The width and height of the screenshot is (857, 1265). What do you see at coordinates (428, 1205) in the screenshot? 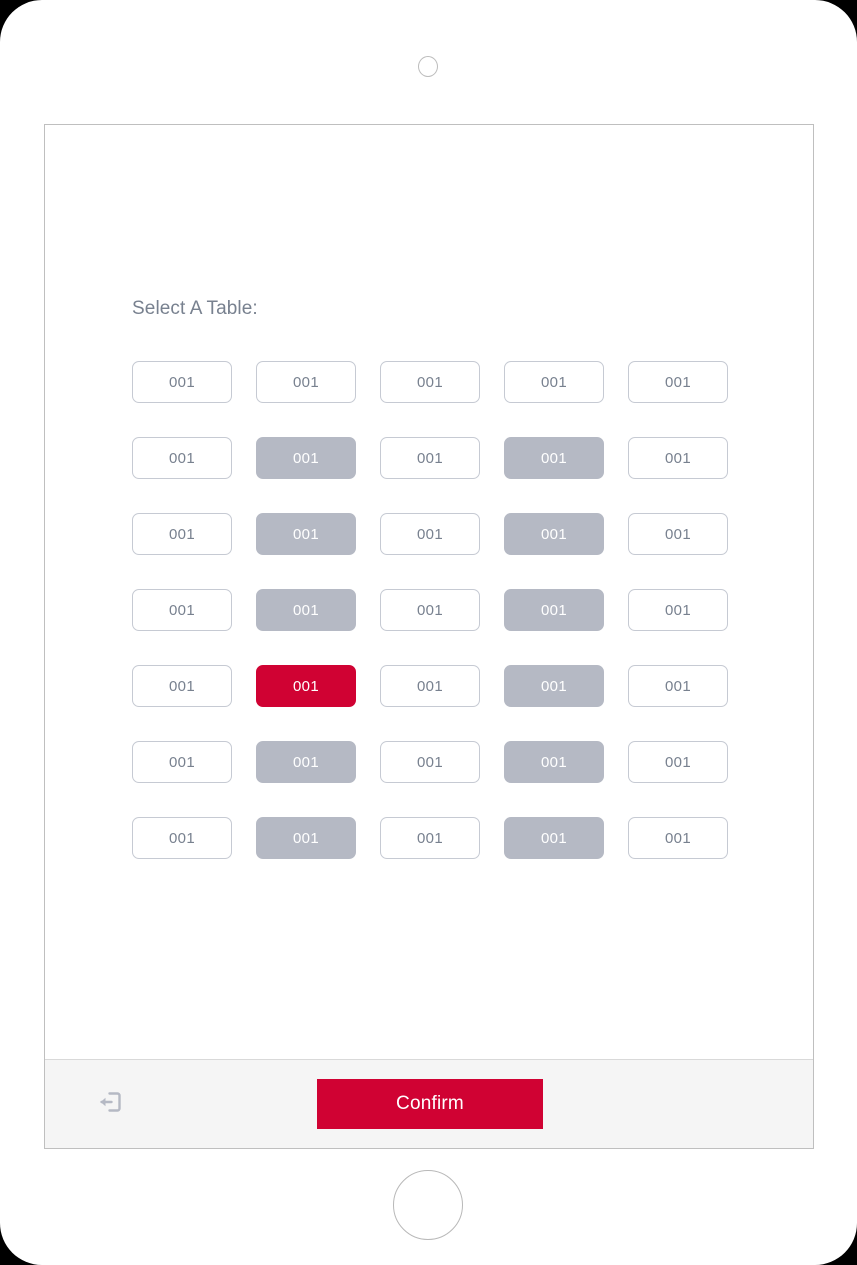
I see `home-button-icon` at bounding box center [428, 1205].